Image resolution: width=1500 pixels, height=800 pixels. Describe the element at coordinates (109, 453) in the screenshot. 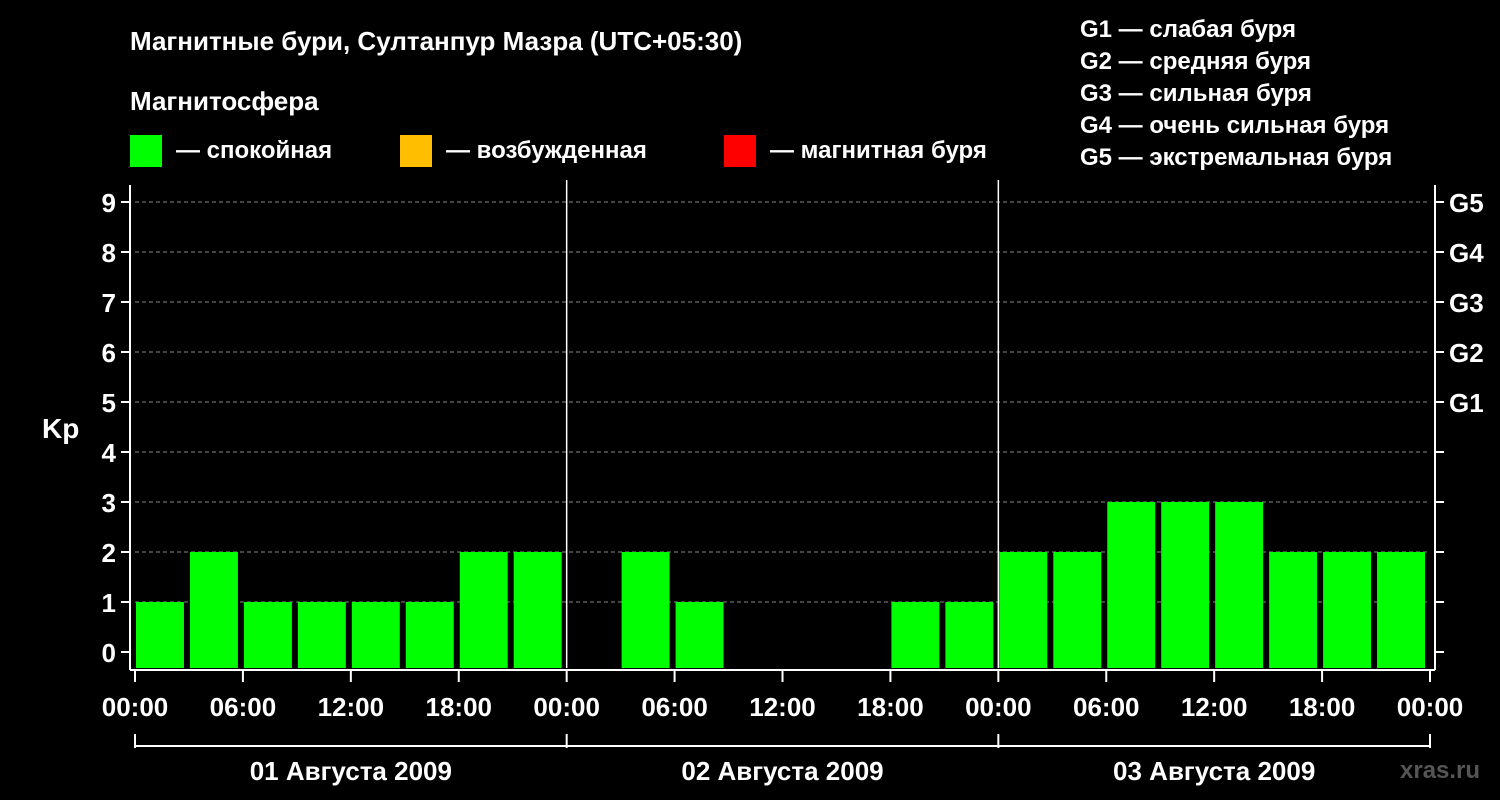

I see `y-tick-label: 4` at that location.